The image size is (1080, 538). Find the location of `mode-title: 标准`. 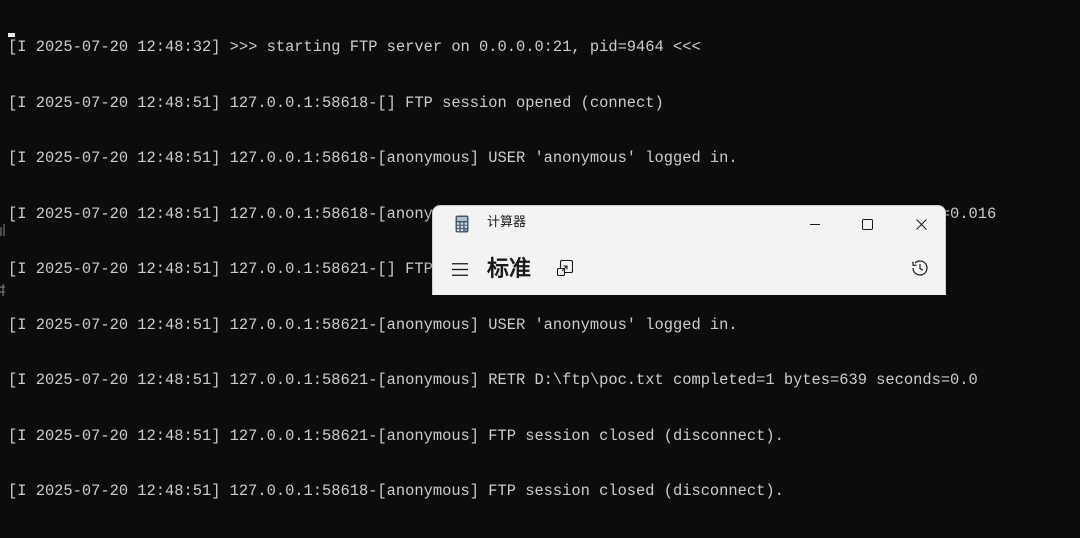

mode-title: 标准 is located at coordinates (509, 269).